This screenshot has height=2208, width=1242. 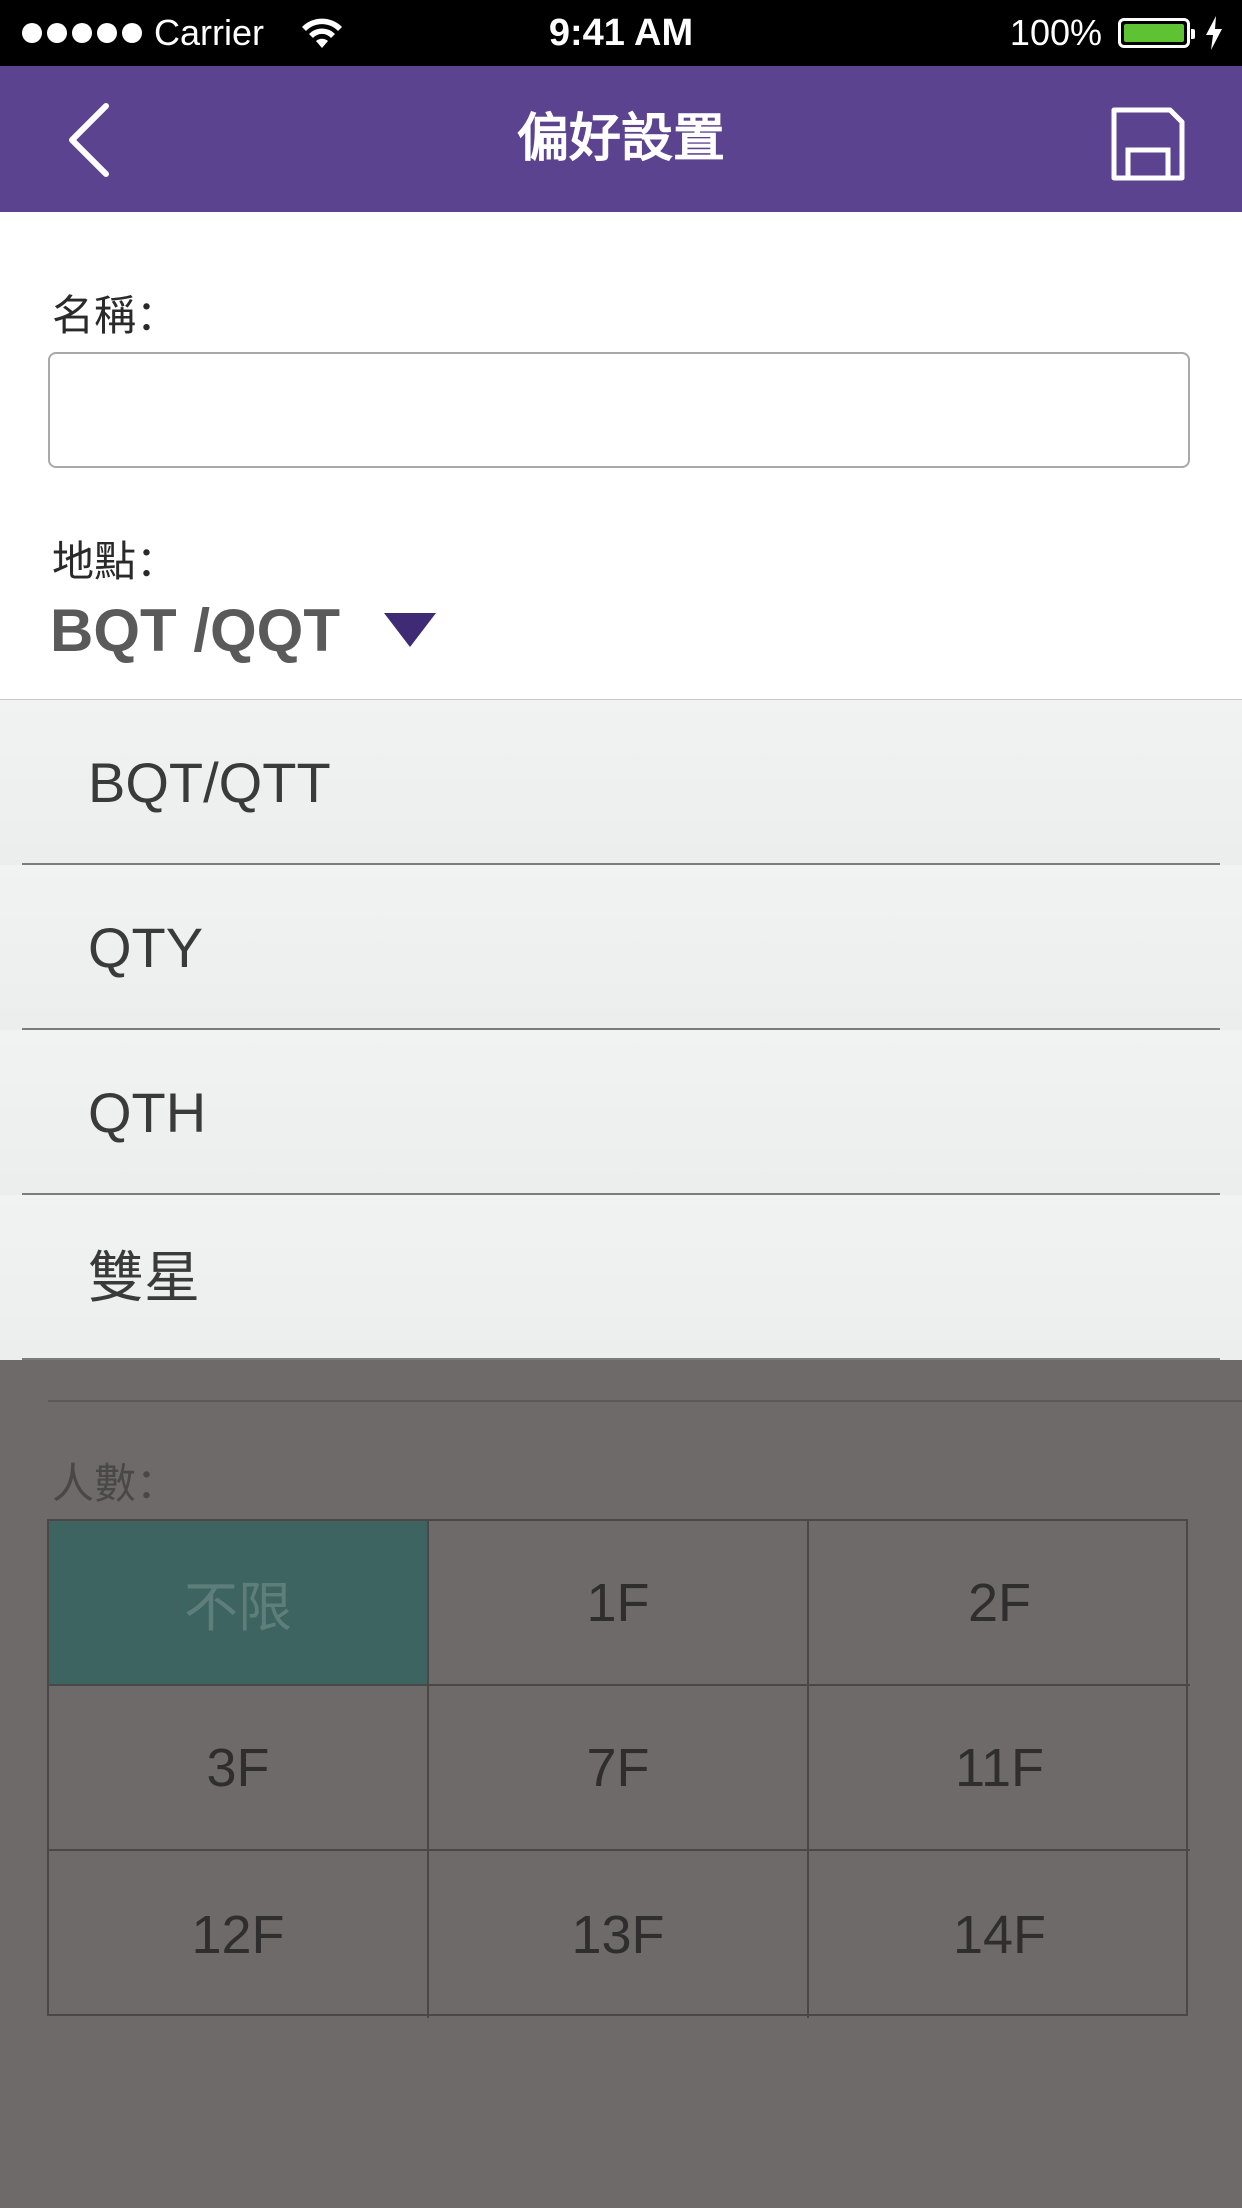 What do you see at coordinates (621, 782) in the screenshot?
I see `dropdown-option: BQT/QTT` at bounding box center [621, 782].